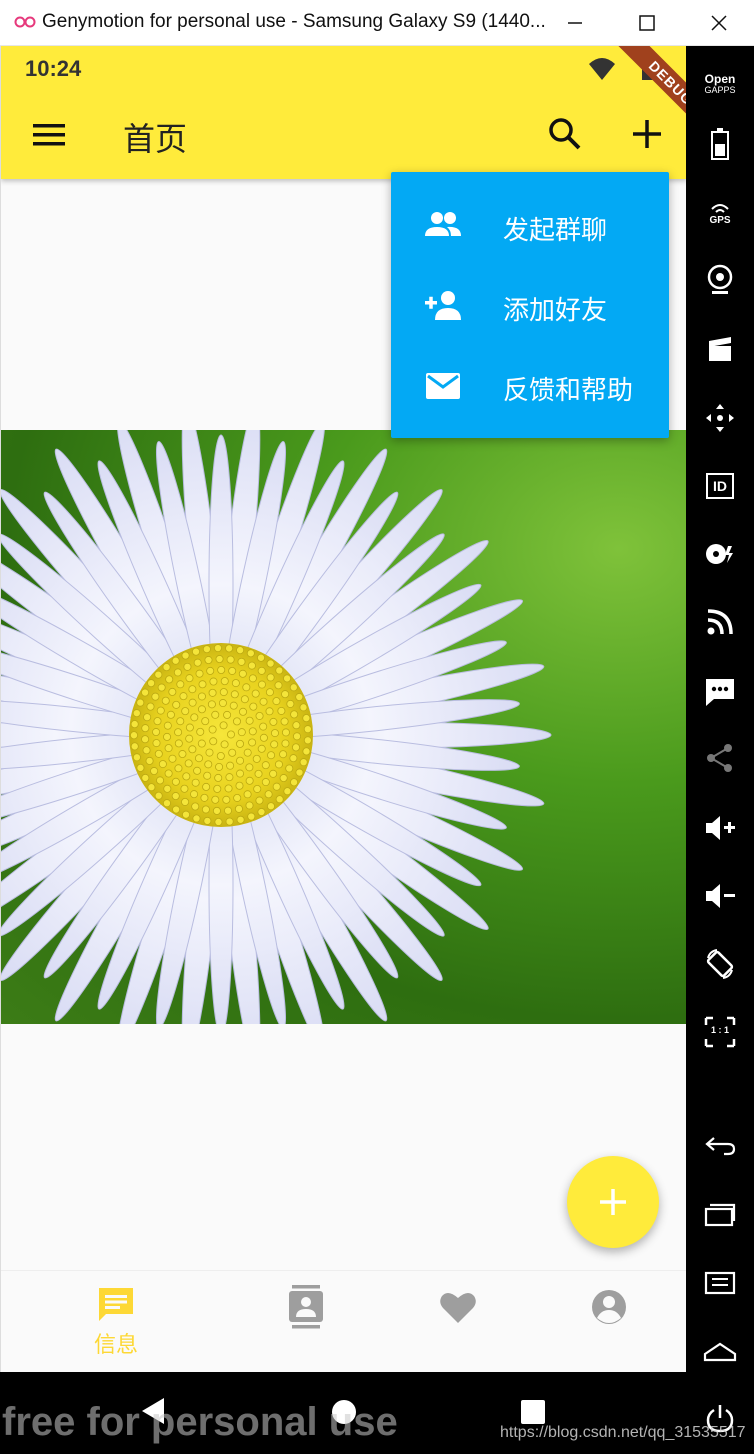  Describe the element at coordinates (343, 112) in the screenshot. I see `app-bar: 10:24 DEBUG 首页` at that location.